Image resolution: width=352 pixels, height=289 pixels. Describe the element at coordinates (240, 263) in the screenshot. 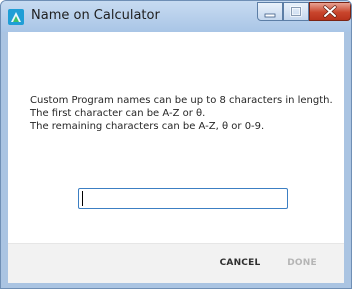

I see `cancel-button: CANCEL` at that location.